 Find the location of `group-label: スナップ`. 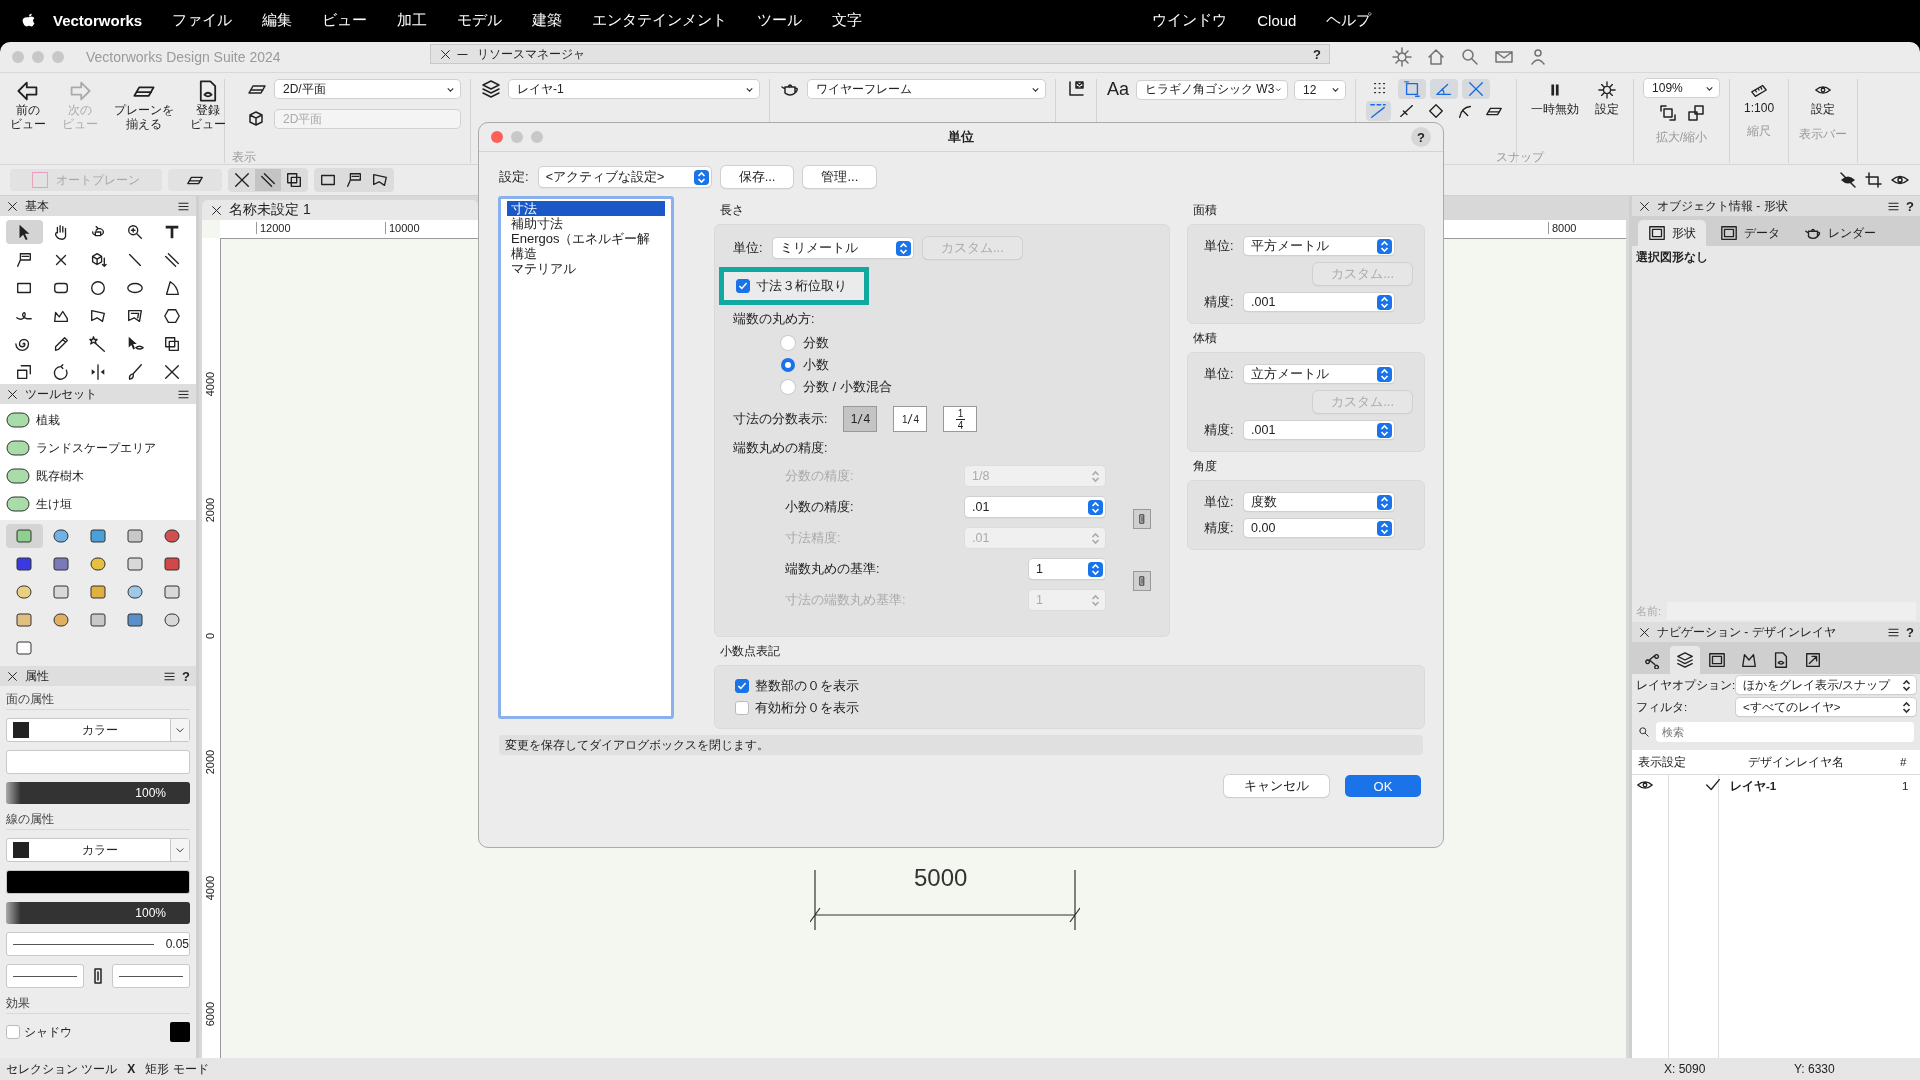

group-label: スナップ is located at coordinates (1520, 157).